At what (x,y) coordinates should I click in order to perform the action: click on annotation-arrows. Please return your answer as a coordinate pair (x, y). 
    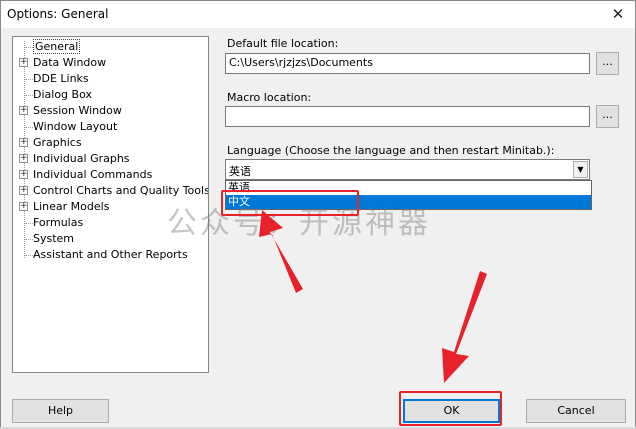
    Looking at the image, I should click on (373, 296).